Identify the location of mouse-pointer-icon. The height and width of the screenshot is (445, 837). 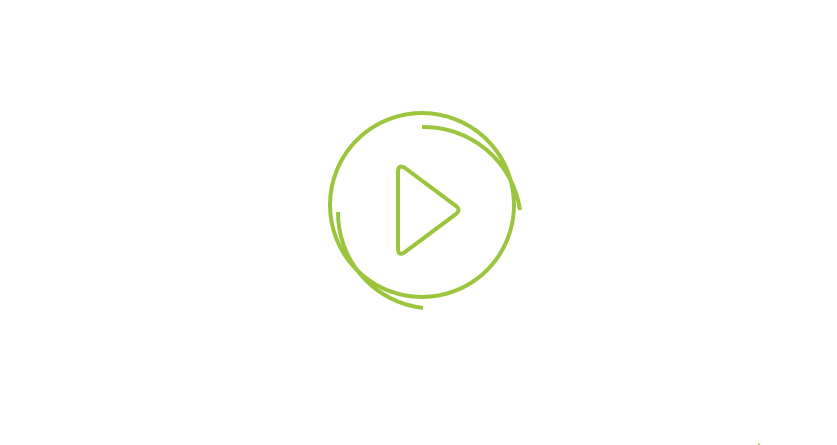
(762, 441).